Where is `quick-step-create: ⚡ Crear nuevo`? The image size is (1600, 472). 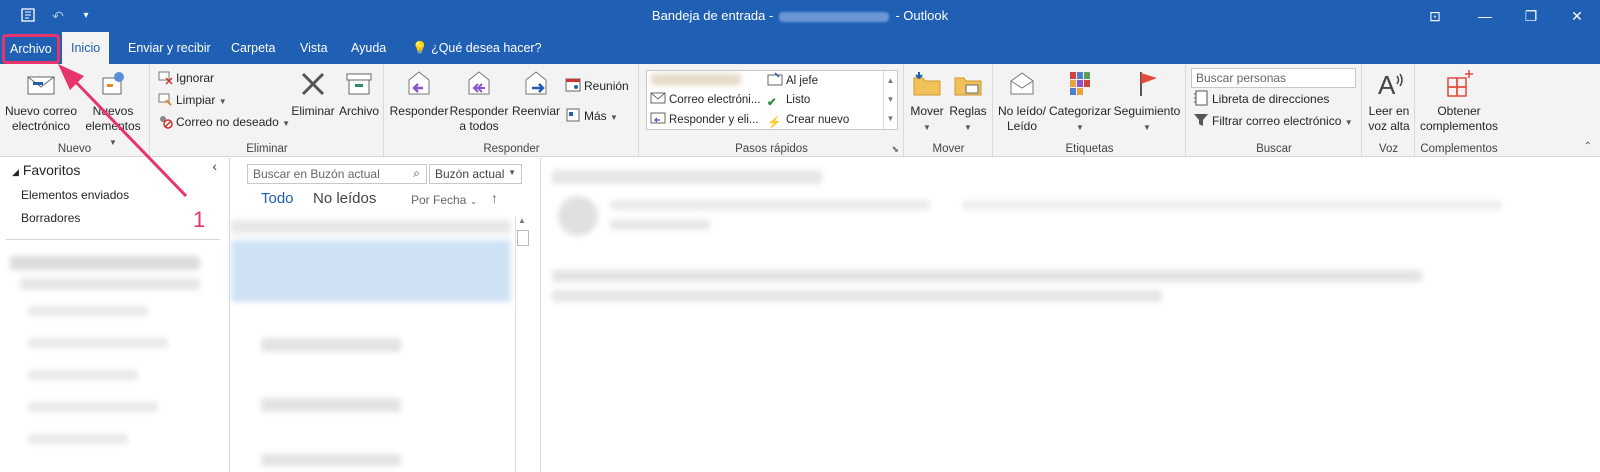
quick-step-create: ⚡ Crear nuevo is located at coordinates (808, 120).